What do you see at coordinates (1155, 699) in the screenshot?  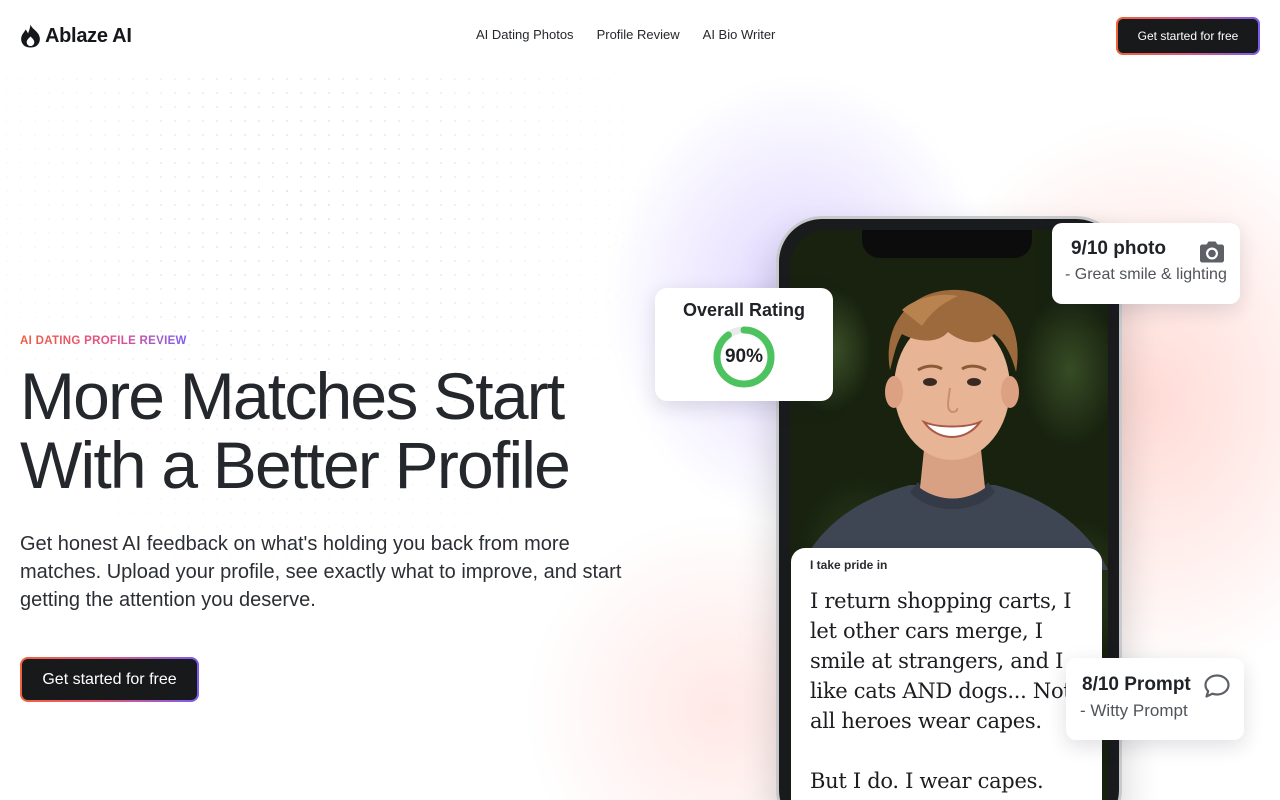 I see `prompt-score-card: 8/10 Prompt - Witty Prompt` at bounding box center [1155, 699].